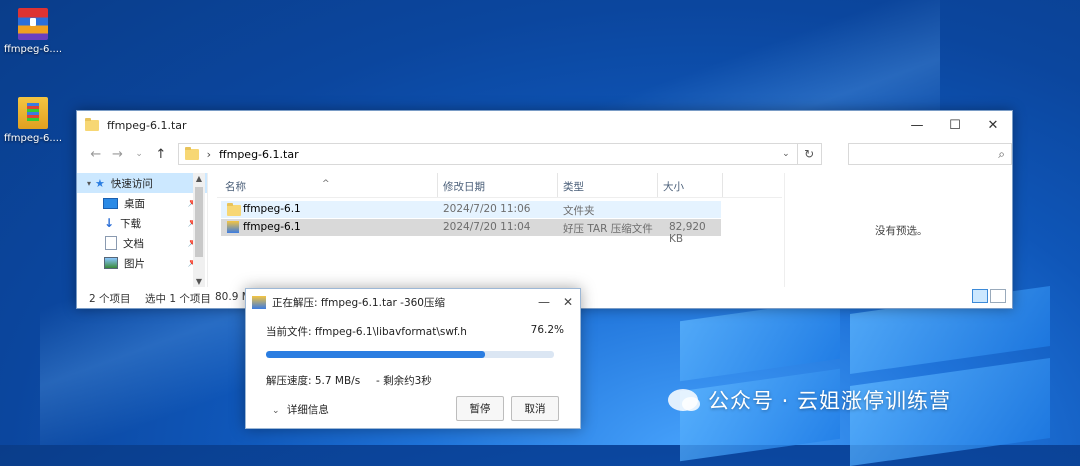 The height and width of the screenshot is (466, 1080). Describe the element at coordinates (235, 186) in the screenshot. I see `column-header-name: 名称` at that location.